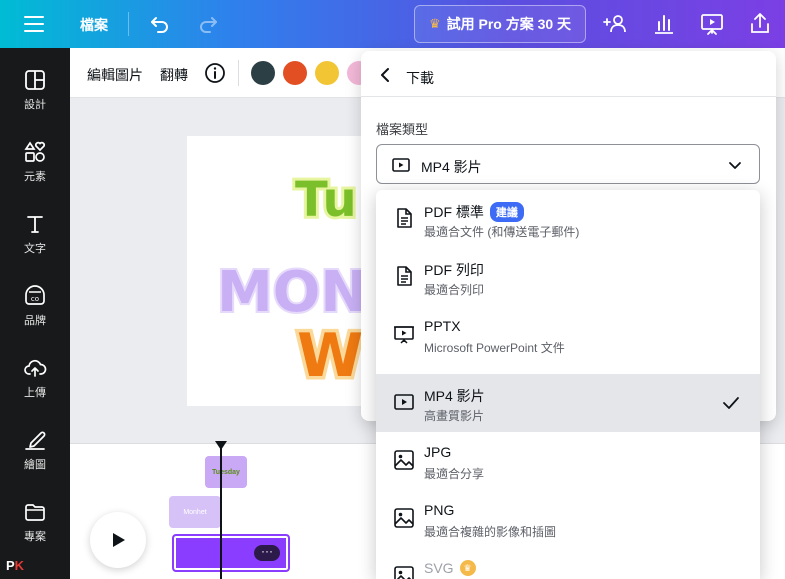 Image resolution: width=785 pixels, height=579 pixels. I want to click on option-label: PNG, so click(439, 510).